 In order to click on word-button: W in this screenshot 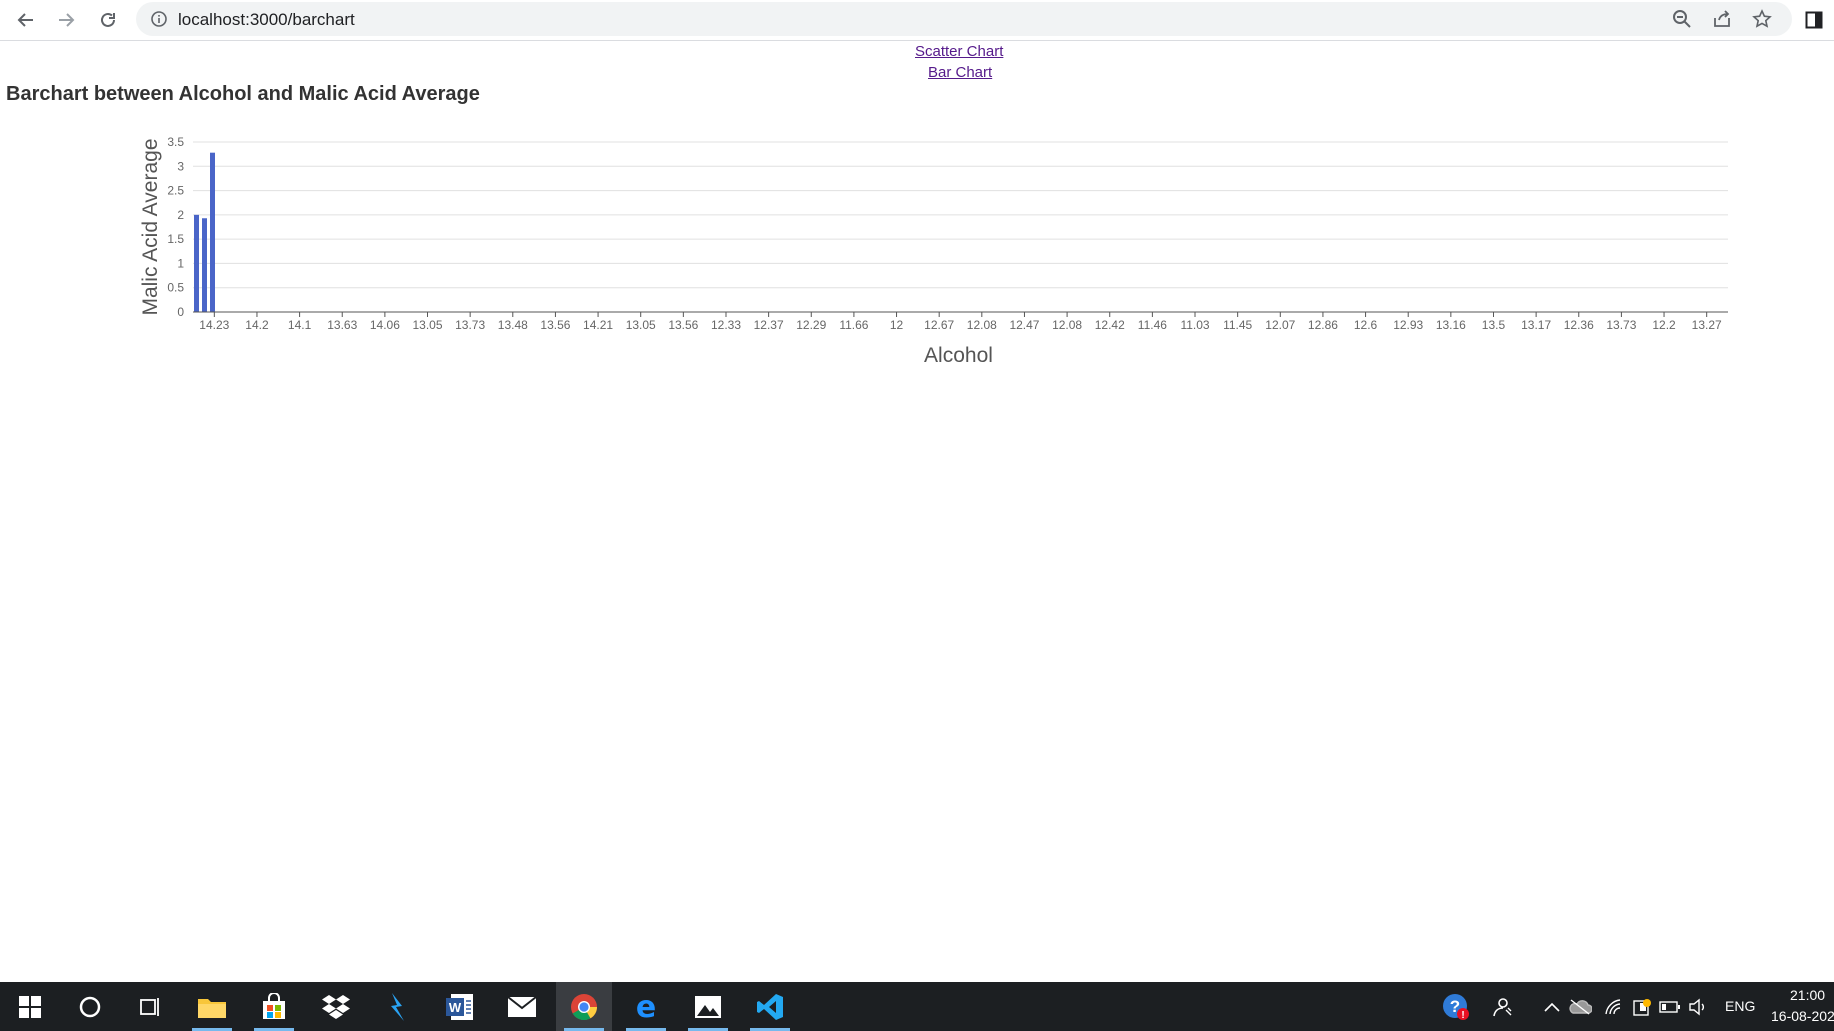, I will do `click(460, 1006)`.